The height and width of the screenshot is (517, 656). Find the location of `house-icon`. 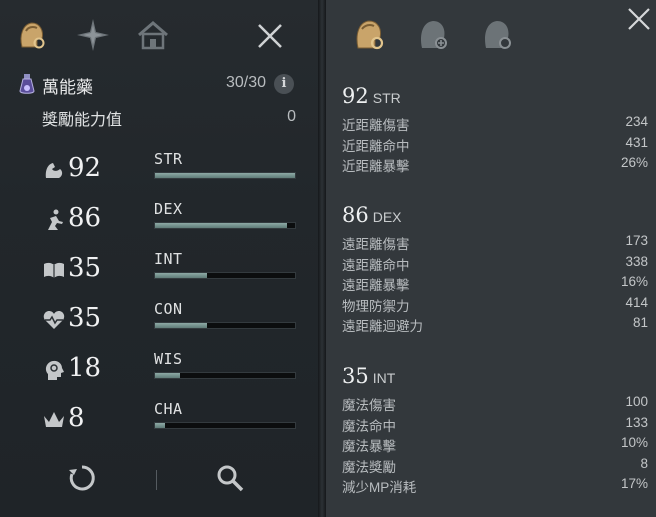

house-icon is located at coordinates (153, 35).